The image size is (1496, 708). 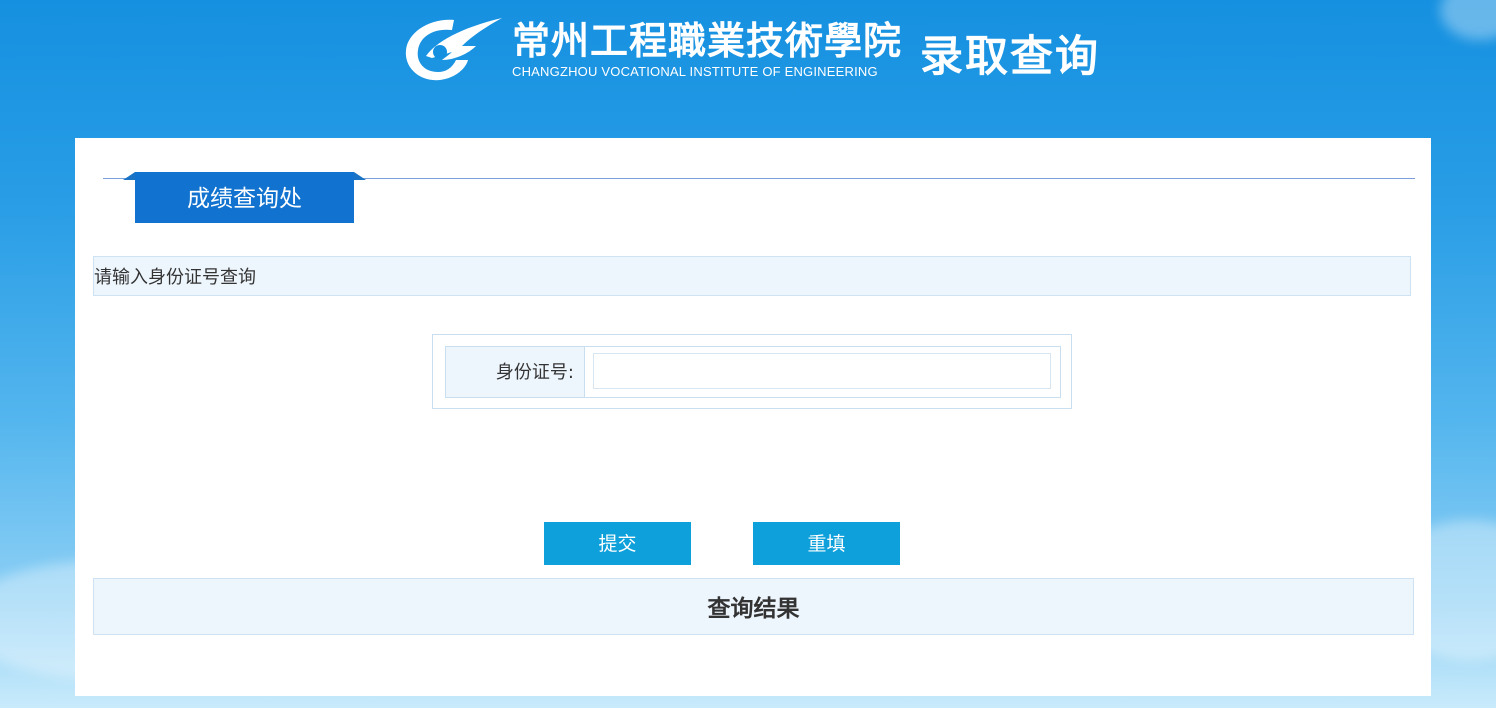 What do you see at coordinates (617, 543) in the screenshot?
I see `submit-button: 提交` at bounding box center [617, 543].